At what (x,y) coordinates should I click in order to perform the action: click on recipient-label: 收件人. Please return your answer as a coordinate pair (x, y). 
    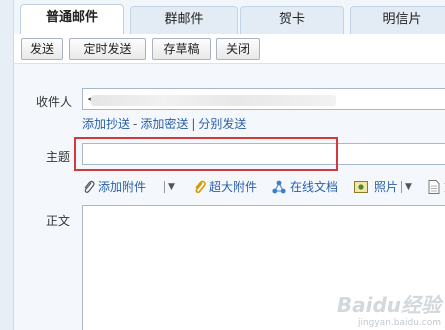
    Looking at the image, I should click on (54, 102).